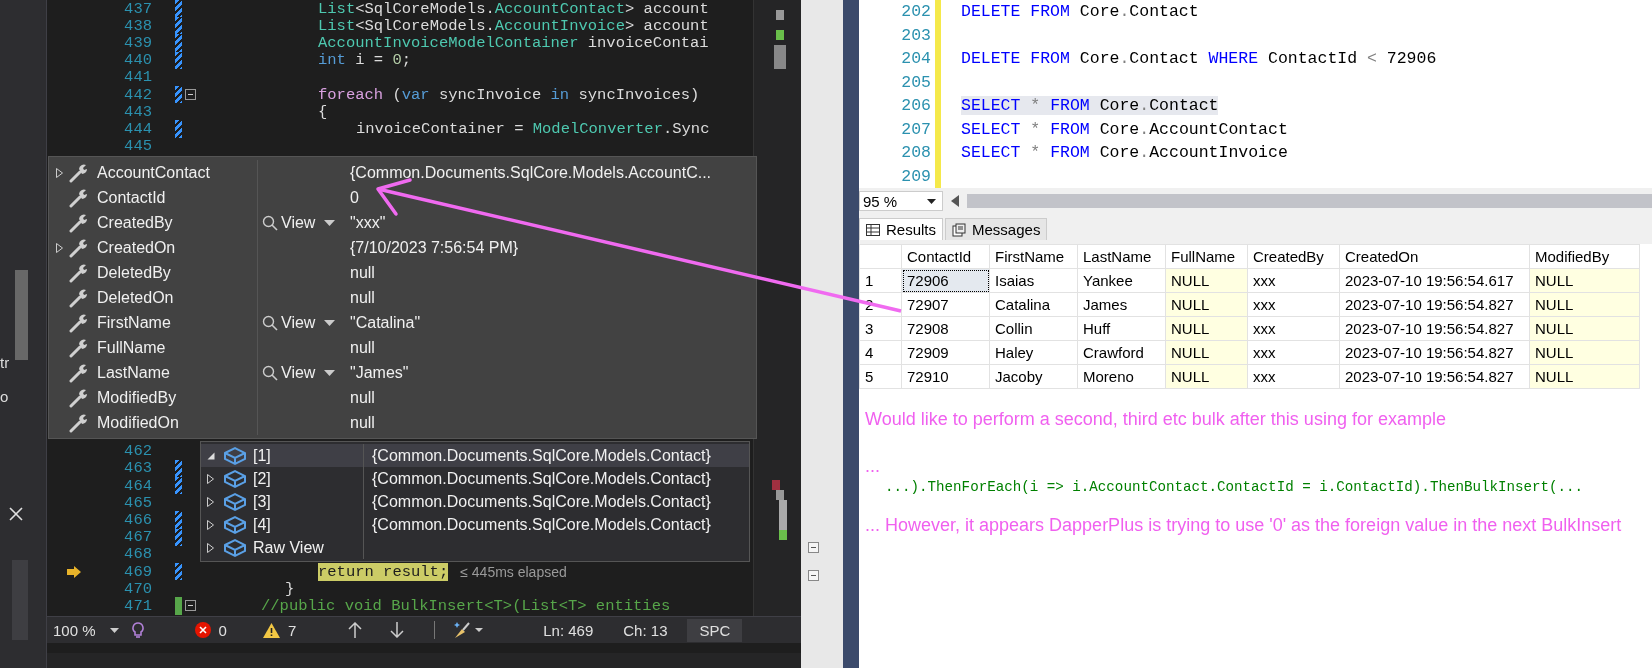 The width and height of the screenshot is (1652, 668). Describe the element at coordinates (86, 630) in the screenshot. I see `zoom-dropdown: 100 %` at that location.